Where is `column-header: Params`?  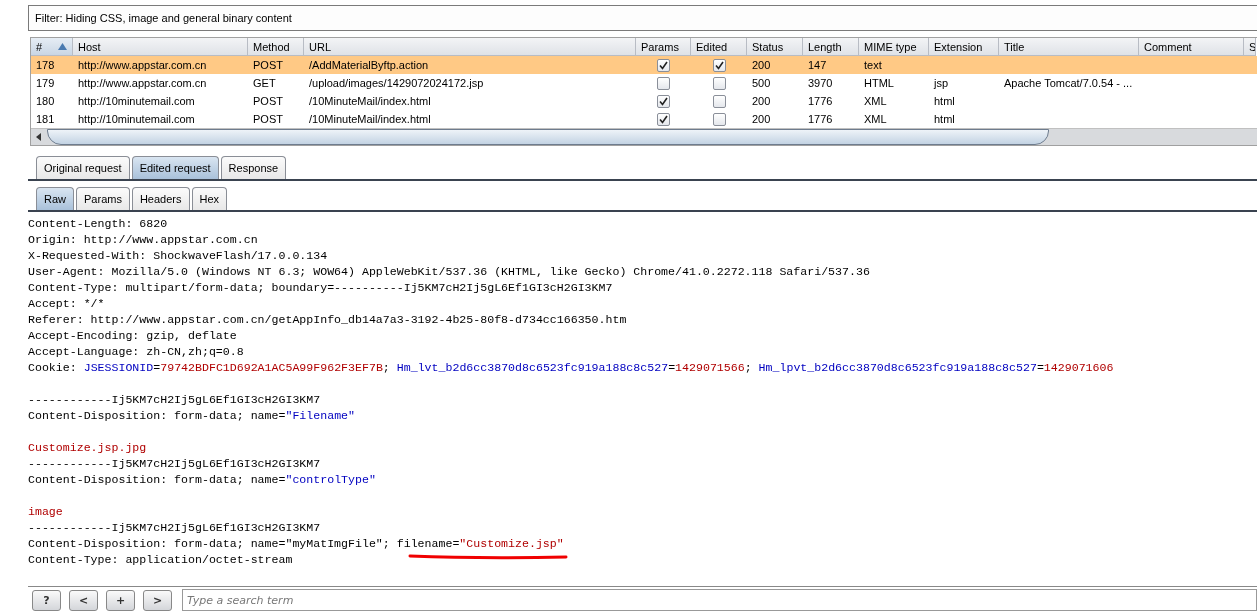
column-header: Params is located at coordinates (663, 47).